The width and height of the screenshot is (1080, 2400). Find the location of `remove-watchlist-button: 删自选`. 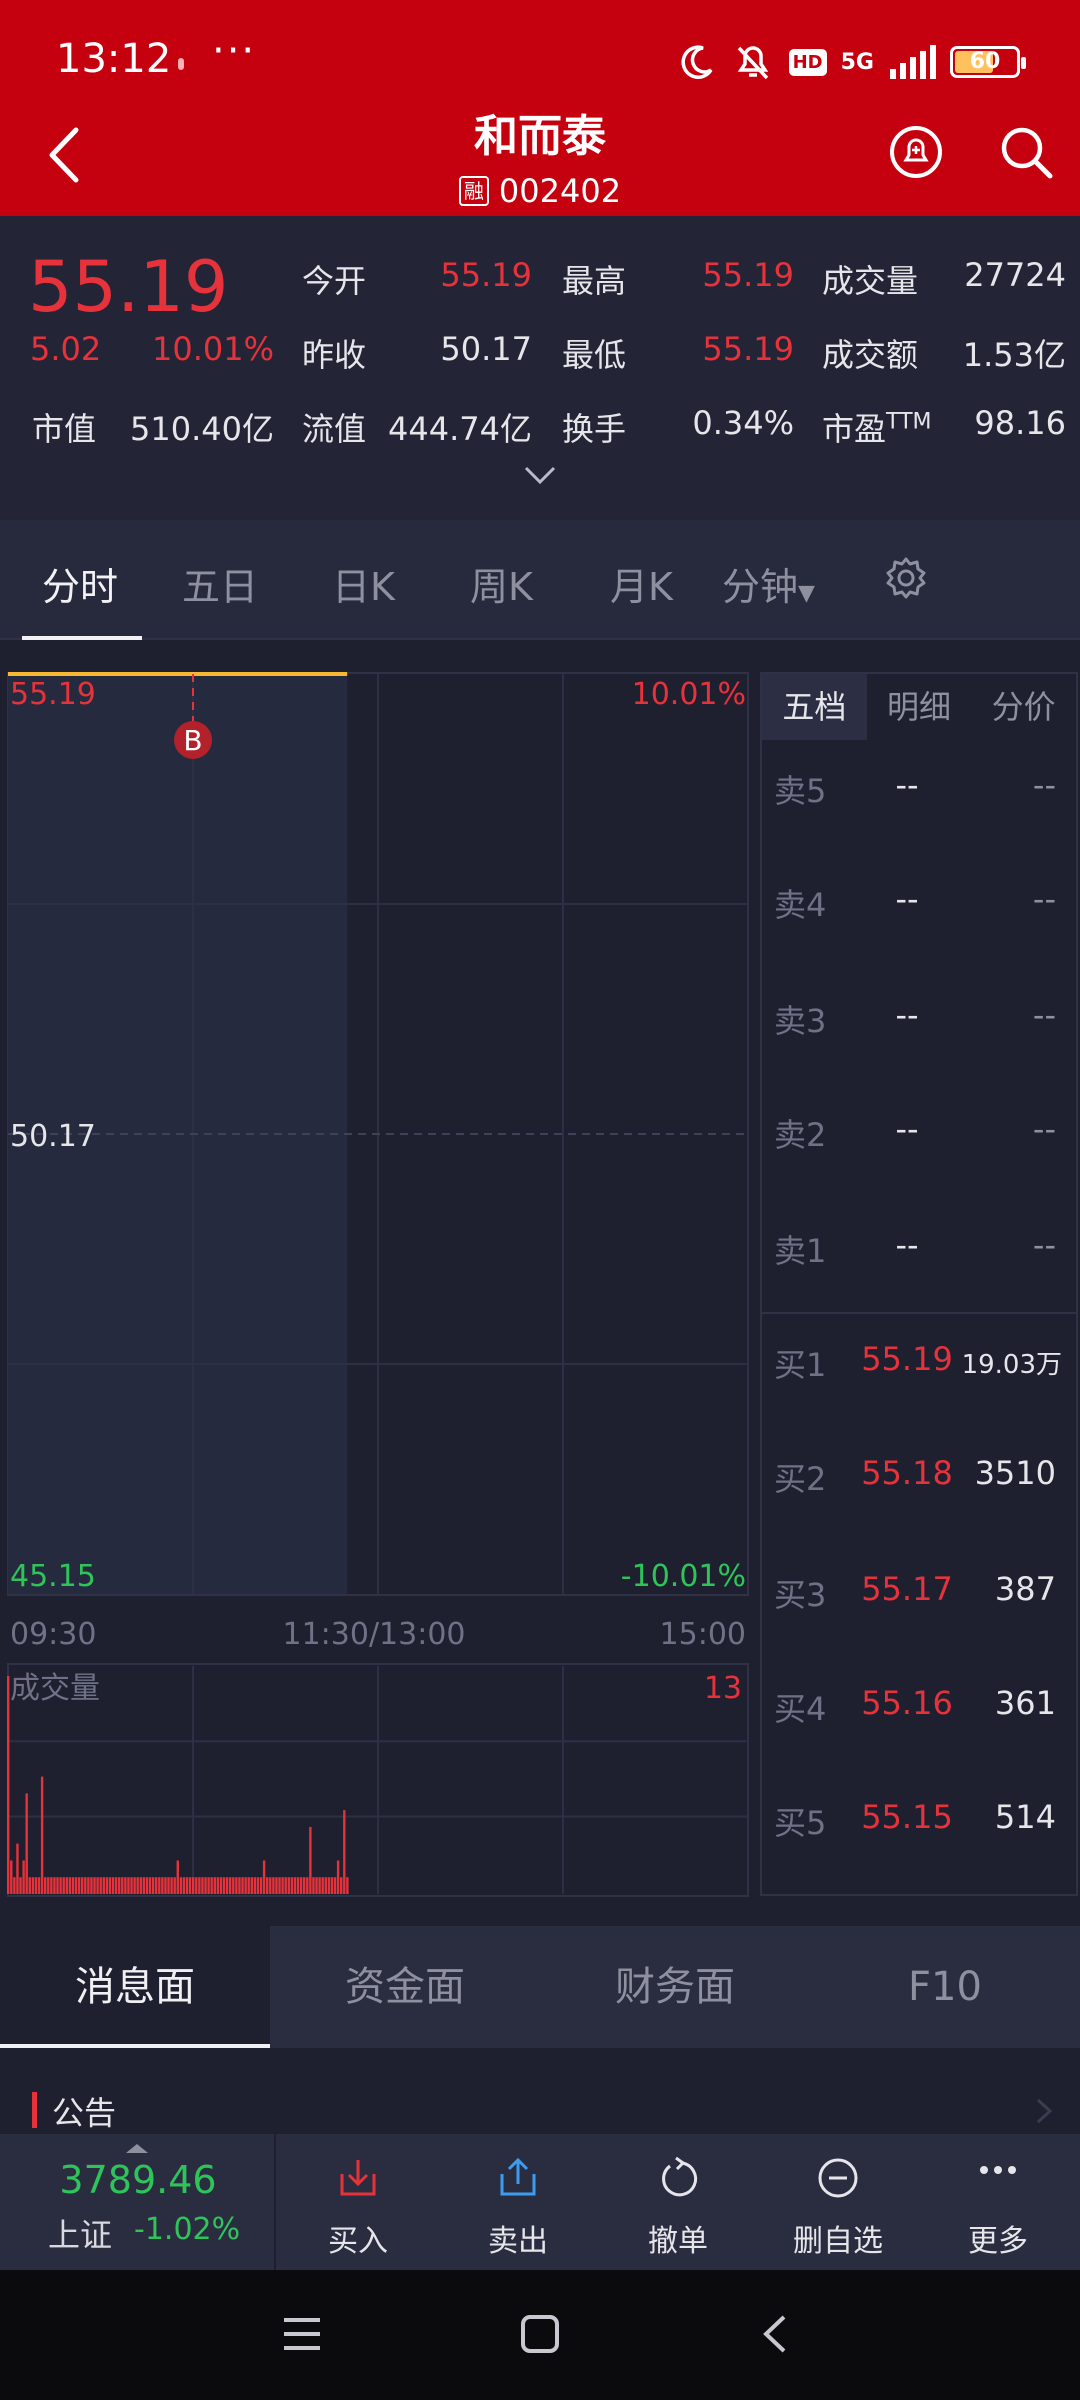

remove-watchlist-button: 删自选 is located at coordinates (838, 2202).